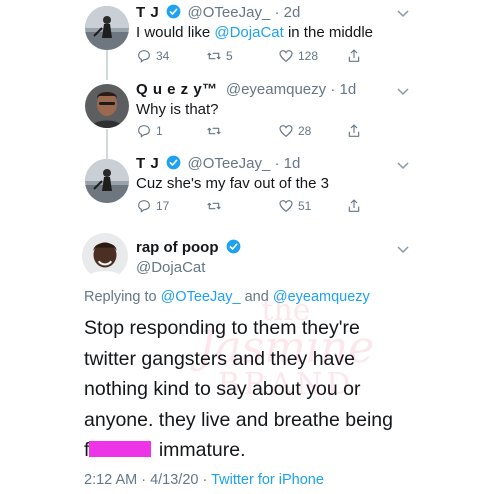  What do you see at coordinates (163, 56) in the screenshot?
I see `reply-count: 34` at bounding box center [163, 56].